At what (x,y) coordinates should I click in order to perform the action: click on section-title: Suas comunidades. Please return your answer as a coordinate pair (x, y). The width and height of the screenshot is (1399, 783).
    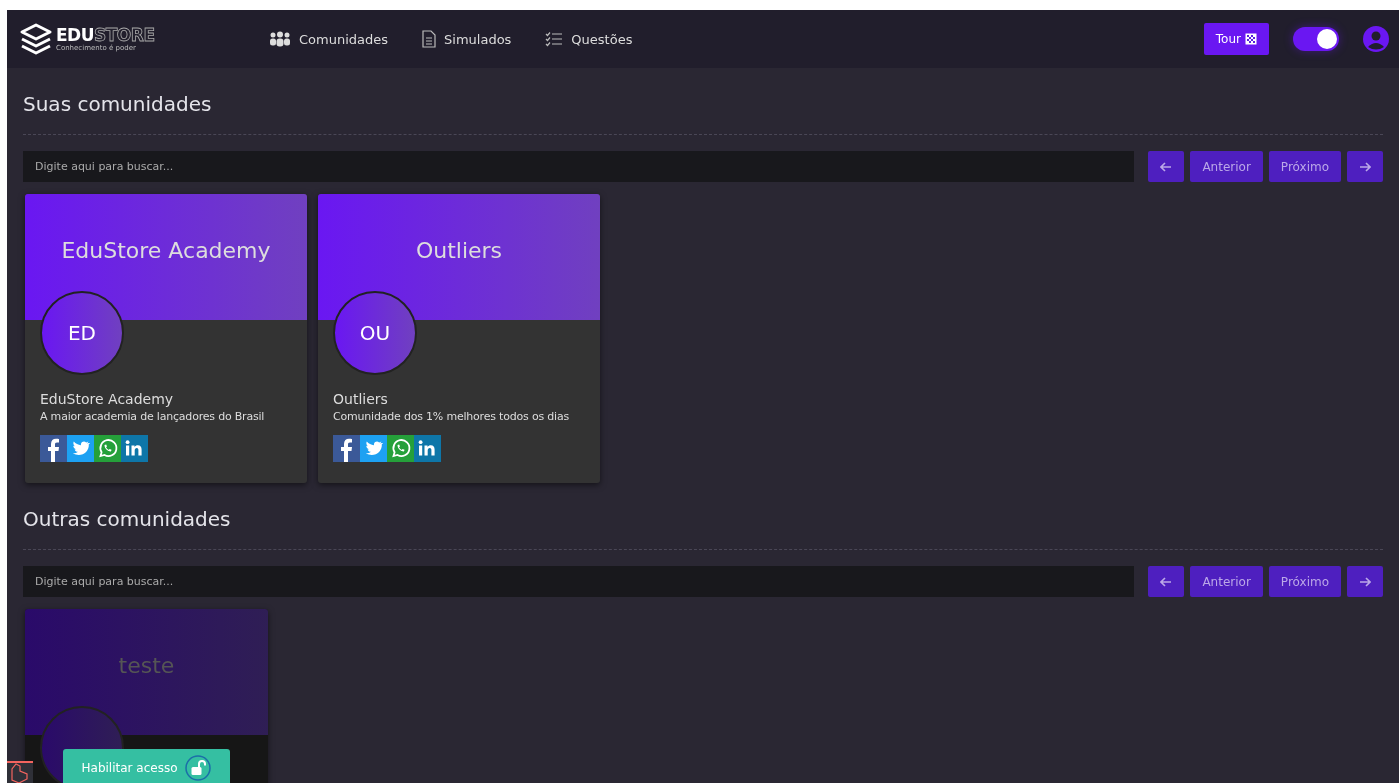
    Looking at the image, I should click on (118, 104).